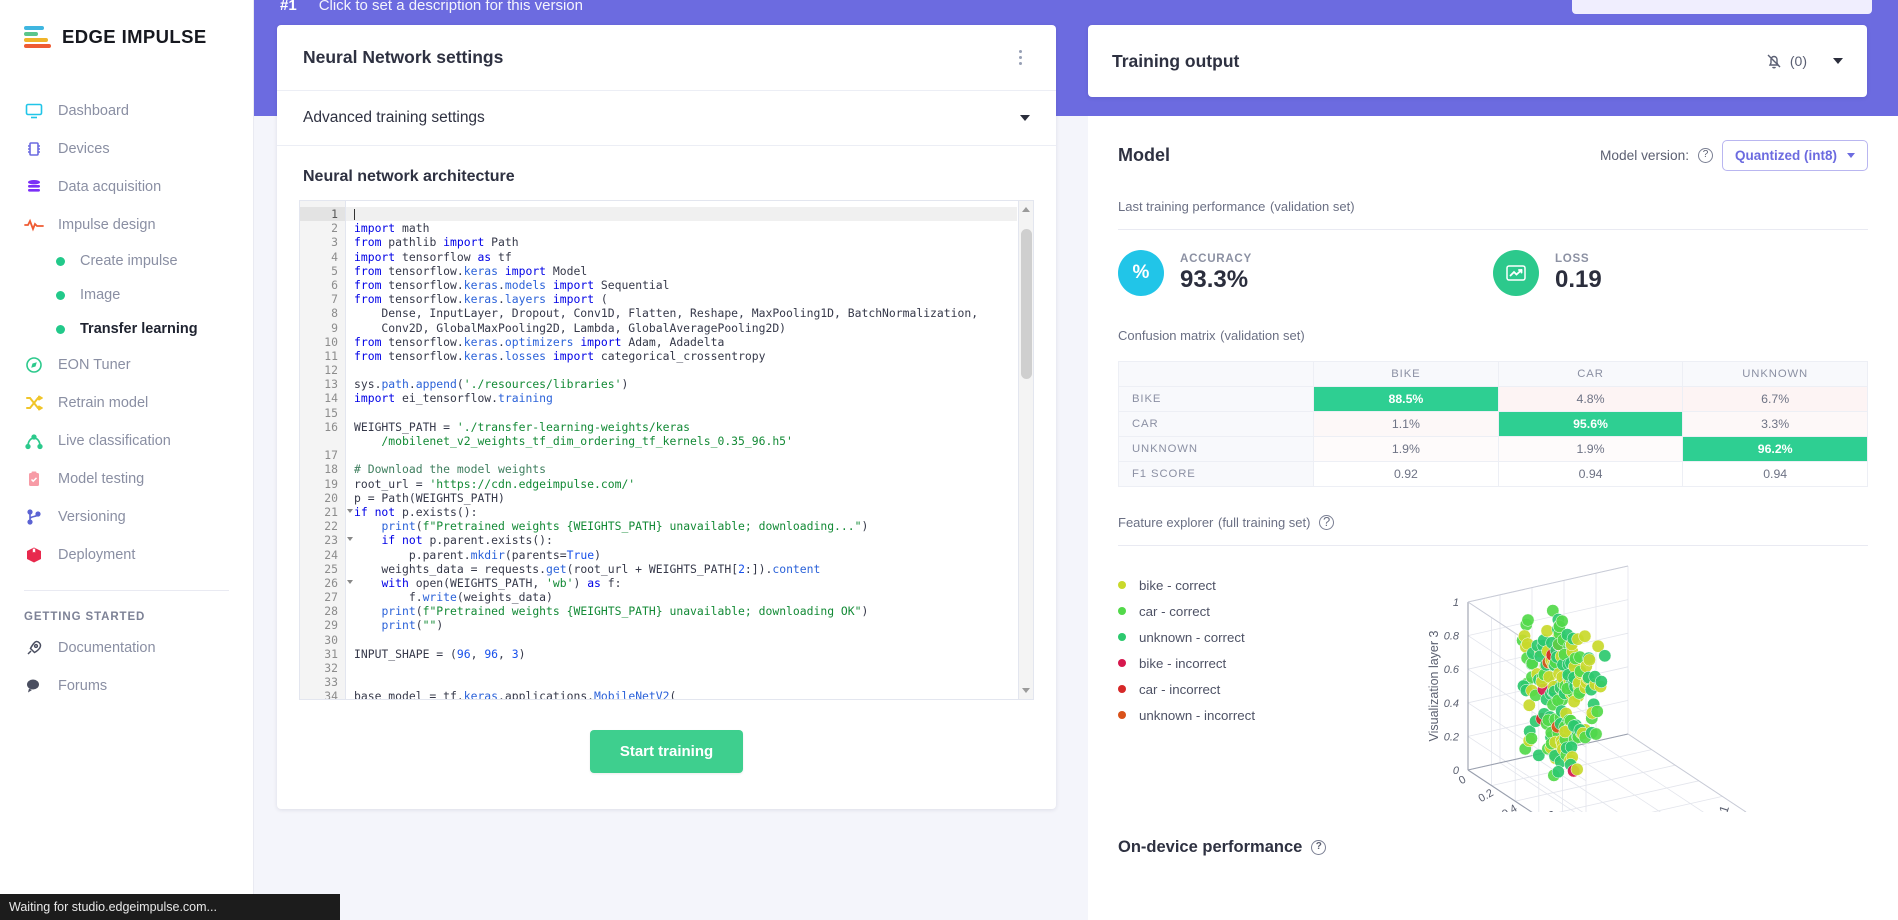 Image resolution: width=1898 pixels, height=920 pixels. I want to click on box-icon, so click(34, 555).